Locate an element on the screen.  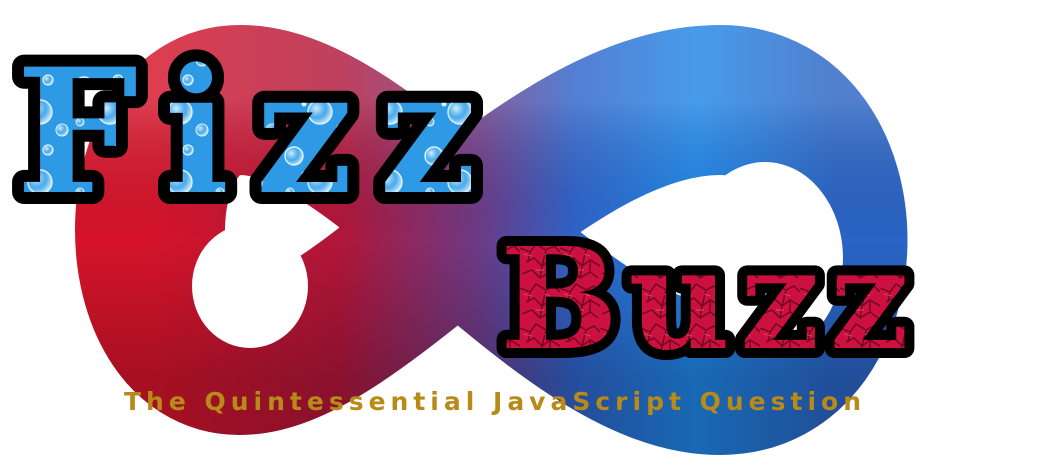
buzz-word: Buzz is located at coordinates (709, 300).